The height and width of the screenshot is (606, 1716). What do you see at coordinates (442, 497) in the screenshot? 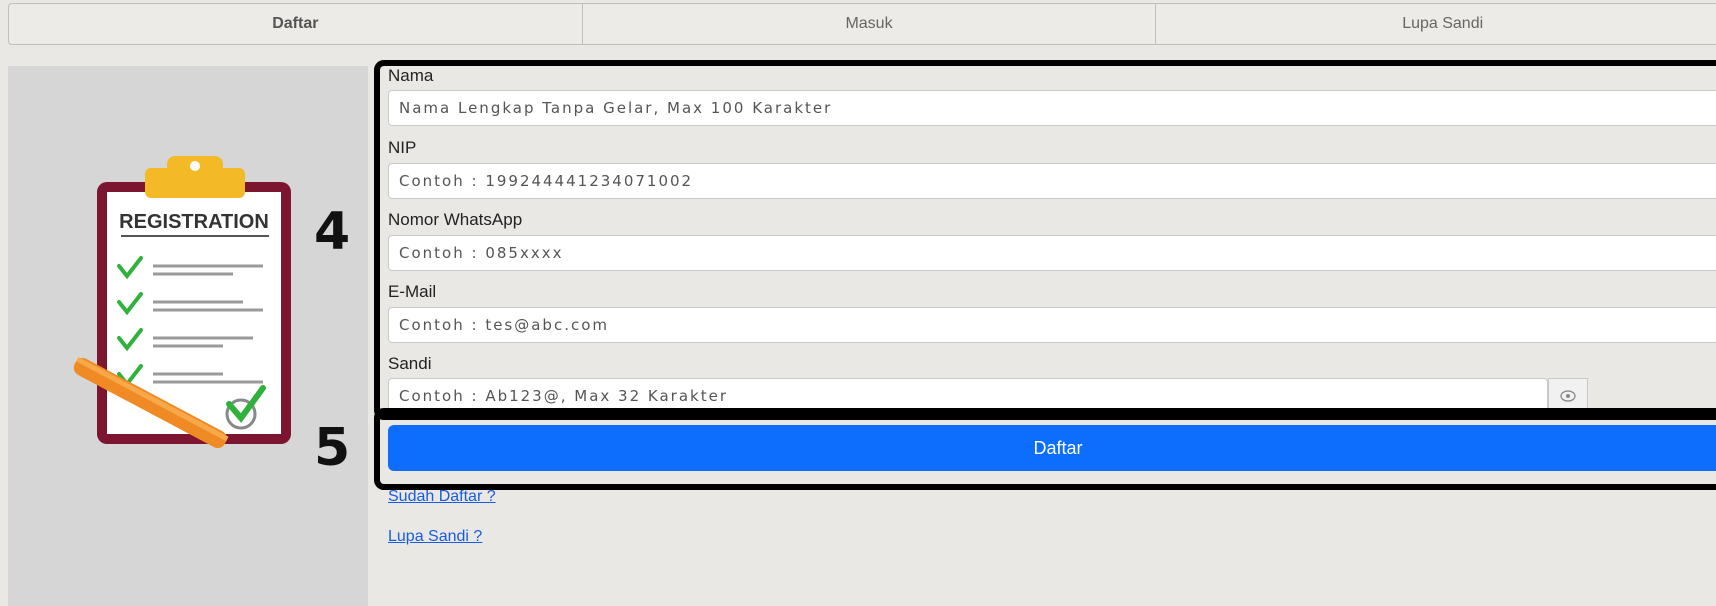
I see `sudah-daftar-link: Sudah Daftar ?` at bounding box center [442, 497].